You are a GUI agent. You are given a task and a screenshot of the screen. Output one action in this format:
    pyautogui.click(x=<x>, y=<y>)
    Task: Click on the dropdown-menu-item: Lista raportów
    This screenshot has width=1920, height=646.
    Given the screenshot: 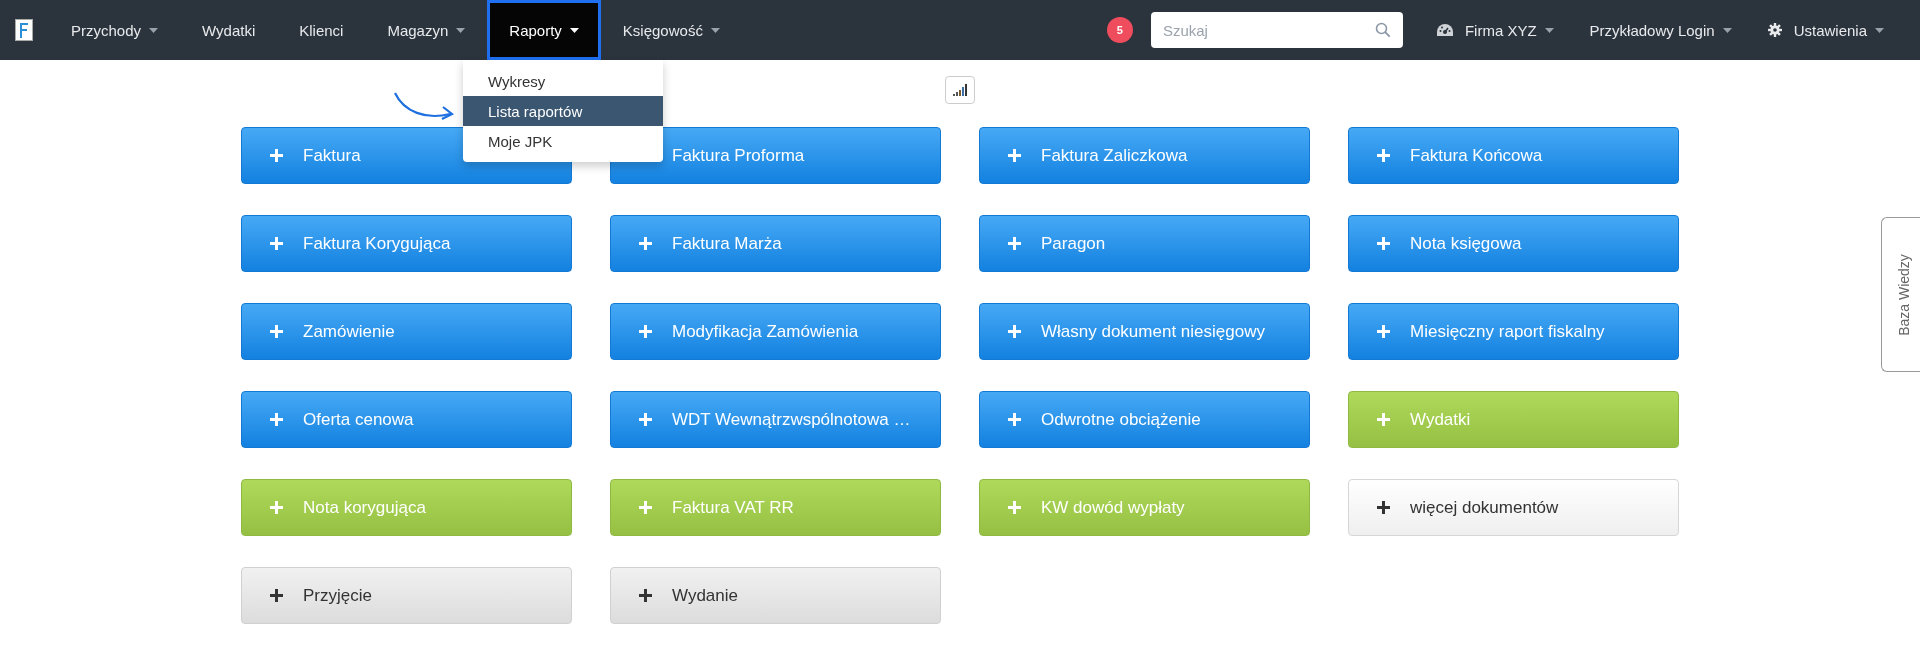 What is the action you would take?
    pyautogui.click(x=563, y=111)
    